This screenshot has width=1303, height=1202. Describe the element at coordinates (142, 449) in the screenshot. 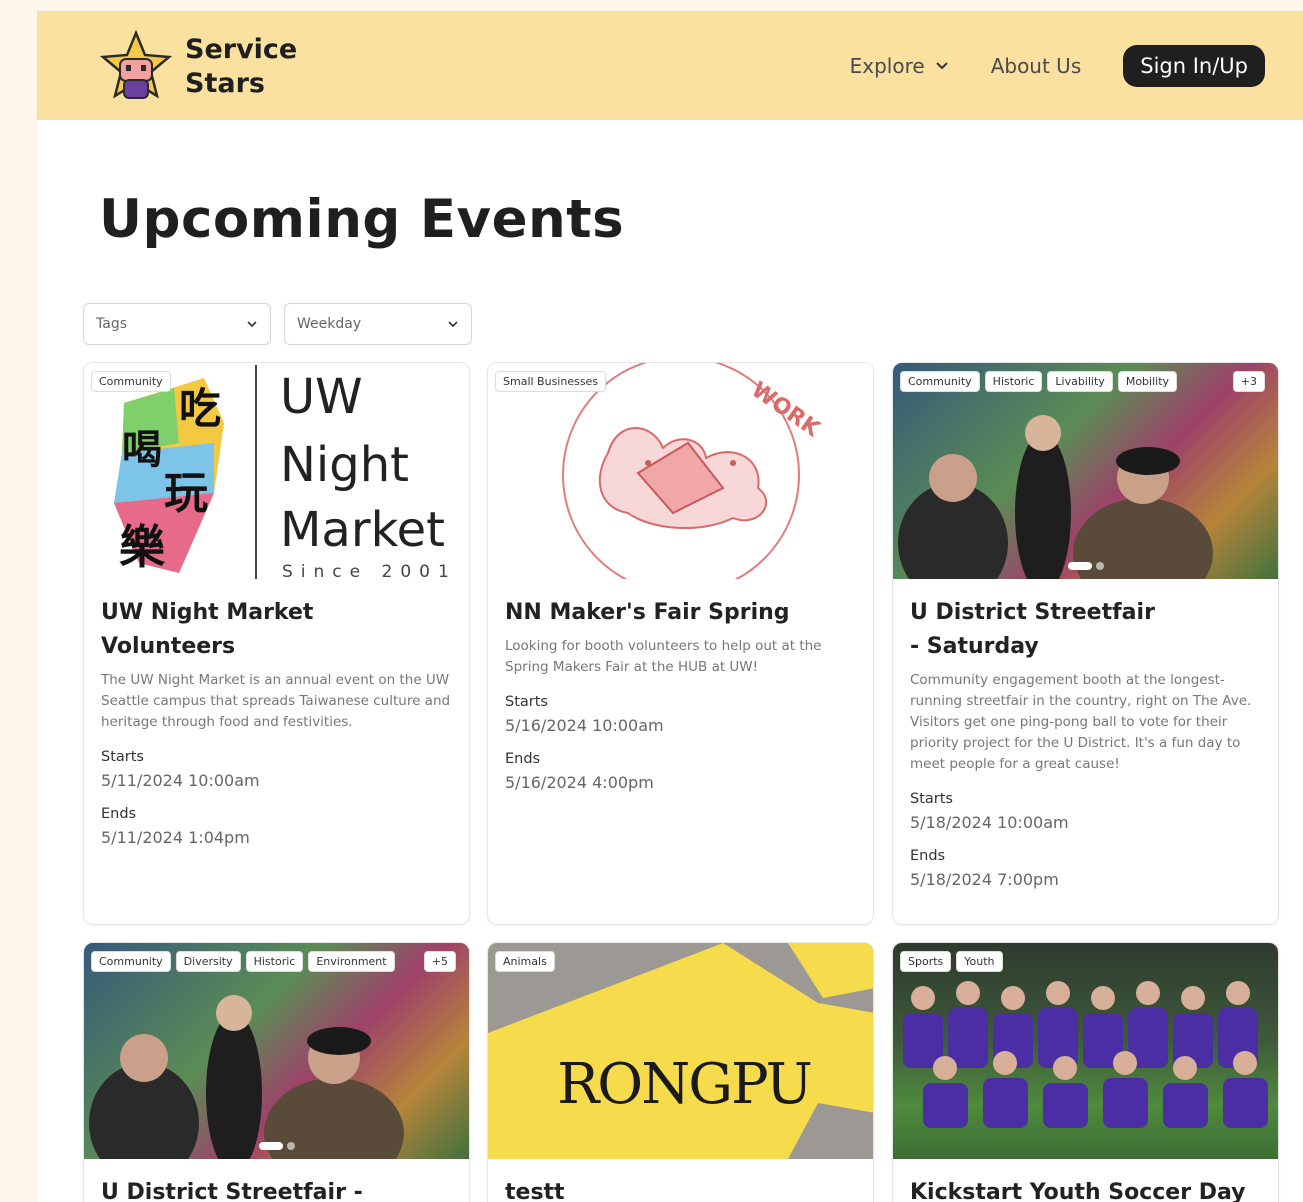

I see `image-text-zh-2: 喝` at that location.